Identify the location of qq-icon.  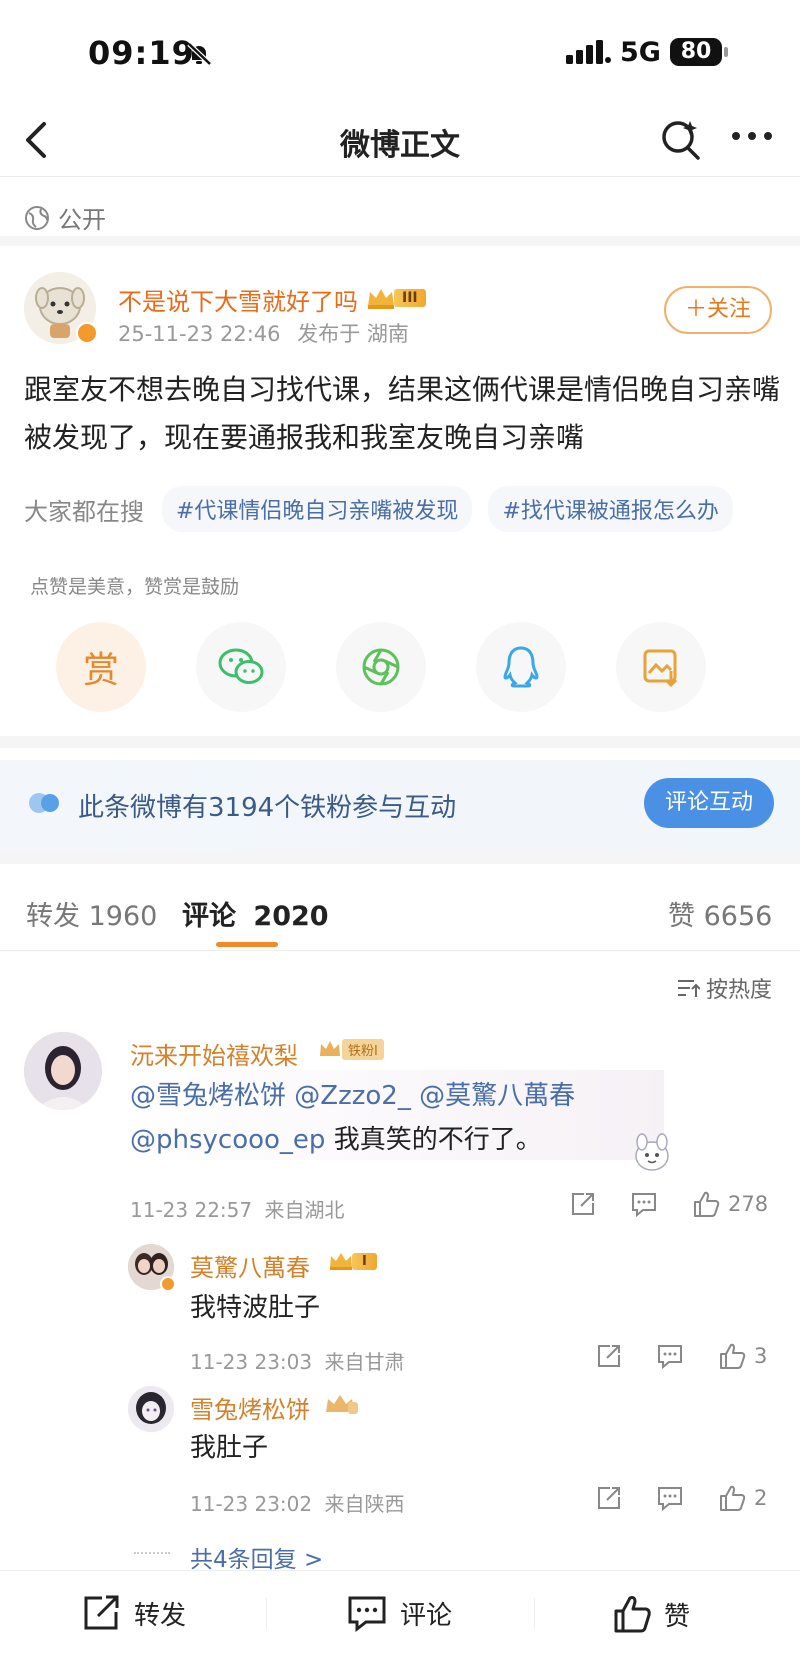
(521, 667).